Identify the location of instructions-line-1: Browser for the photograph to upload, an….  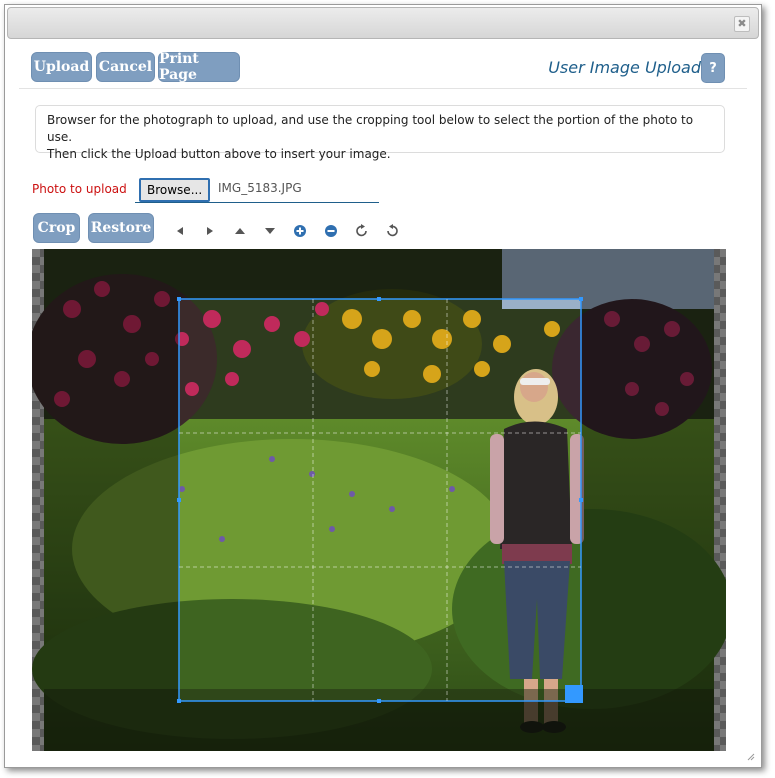
(370, 128).